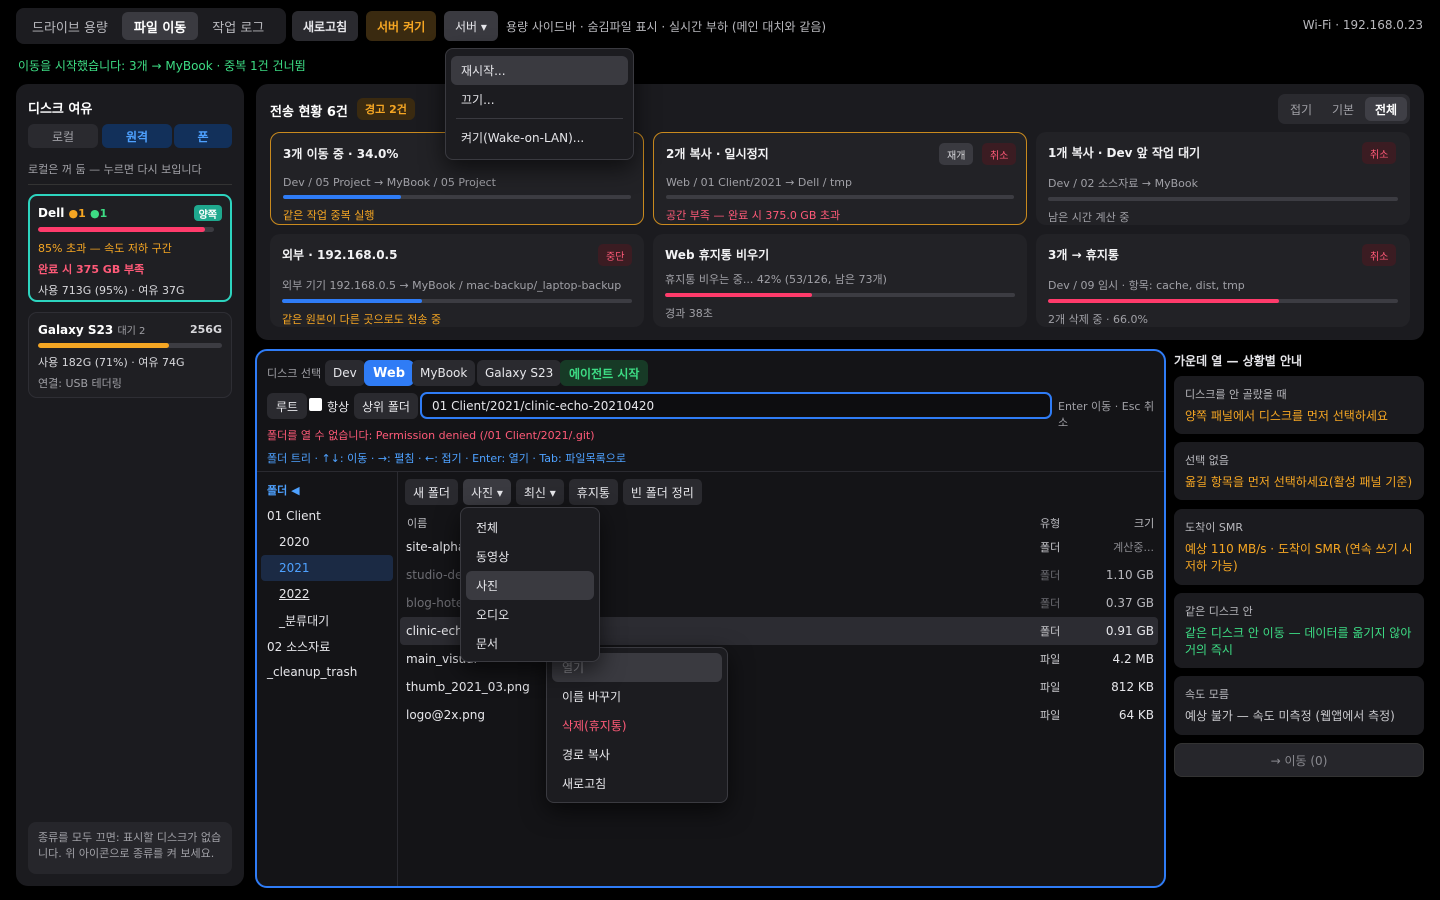 The image size is (1440, 900). I want to click on transfer-route: Dev / 05 Project → MyBook / 05 Project, so click(389, 182).